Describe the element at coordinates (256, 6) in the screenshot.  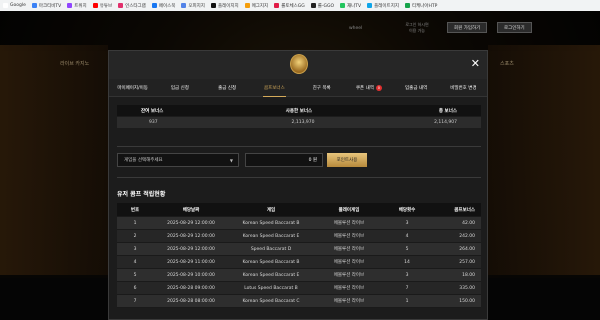
I see `bookmark-item: 메그지지` at that location.